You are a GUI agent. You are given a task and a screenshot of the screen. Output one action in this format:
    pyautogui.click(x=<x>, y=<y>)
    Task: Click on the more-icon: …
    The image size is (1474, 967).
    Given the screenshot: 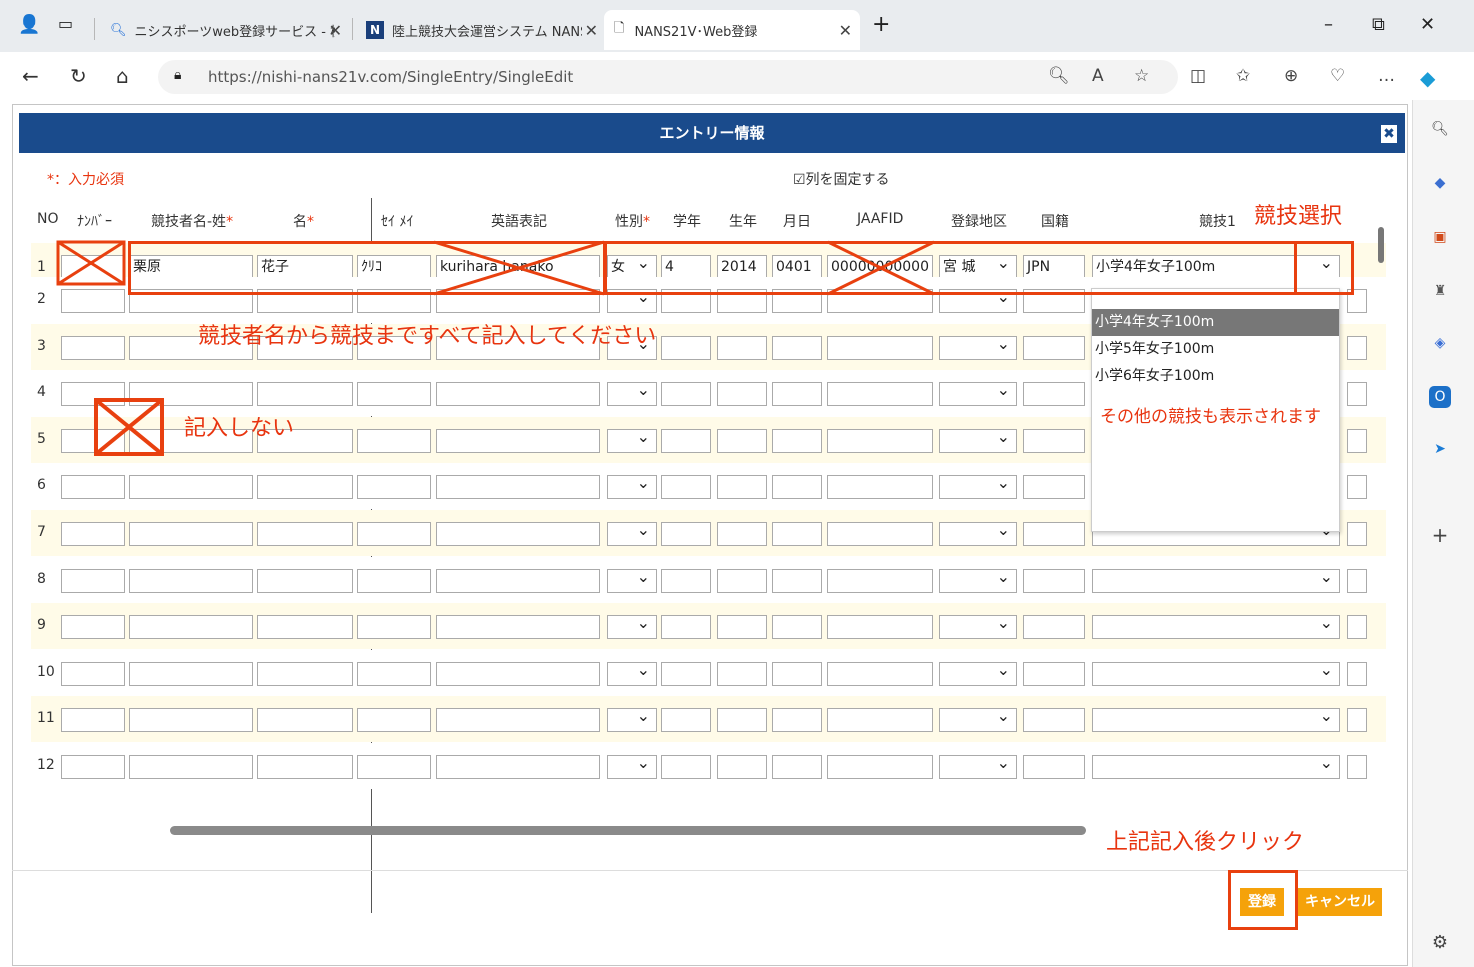 What is the action you would take?
    pyautogui.click(x=1386, y=76)
    